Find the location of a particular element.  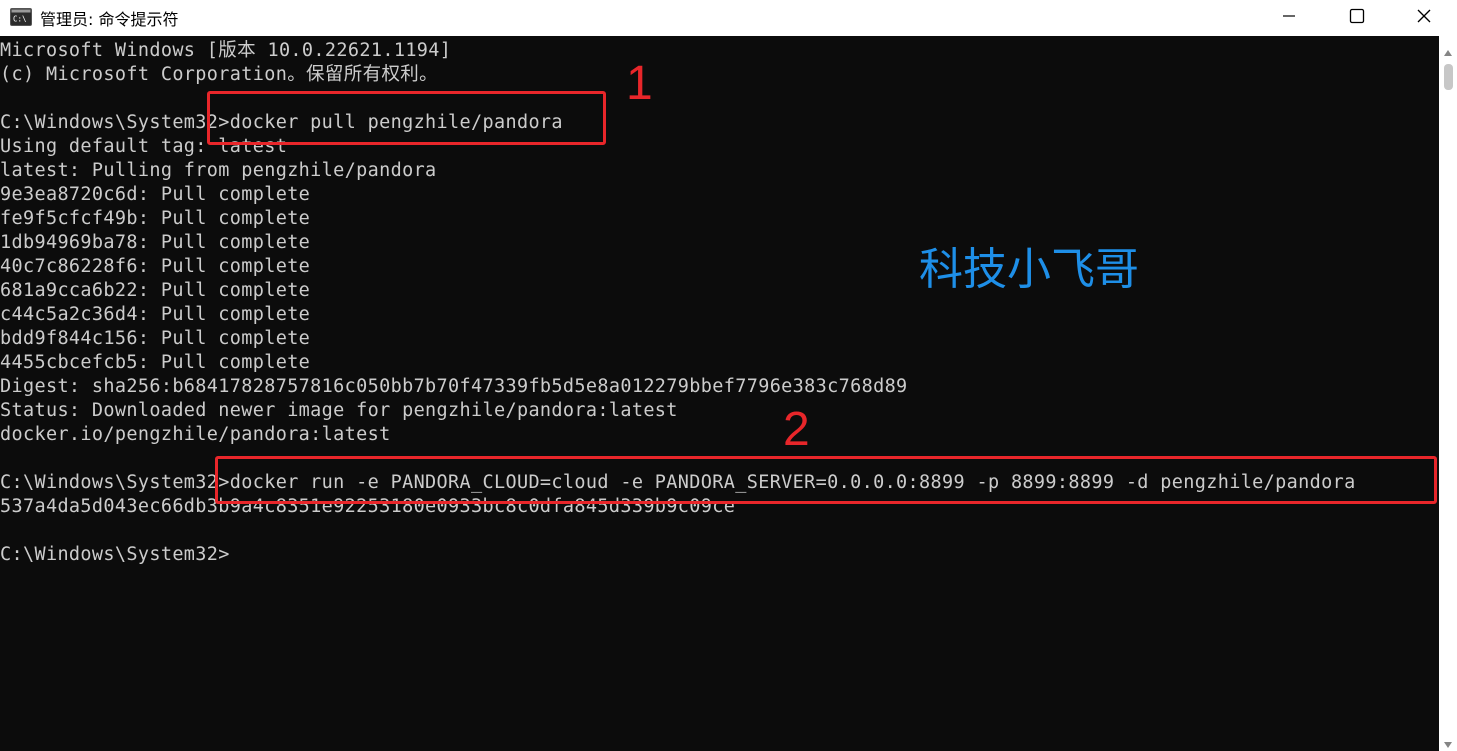

console-line: 40c7c86228f6: Pull complete is located at coordinates (155, 266).